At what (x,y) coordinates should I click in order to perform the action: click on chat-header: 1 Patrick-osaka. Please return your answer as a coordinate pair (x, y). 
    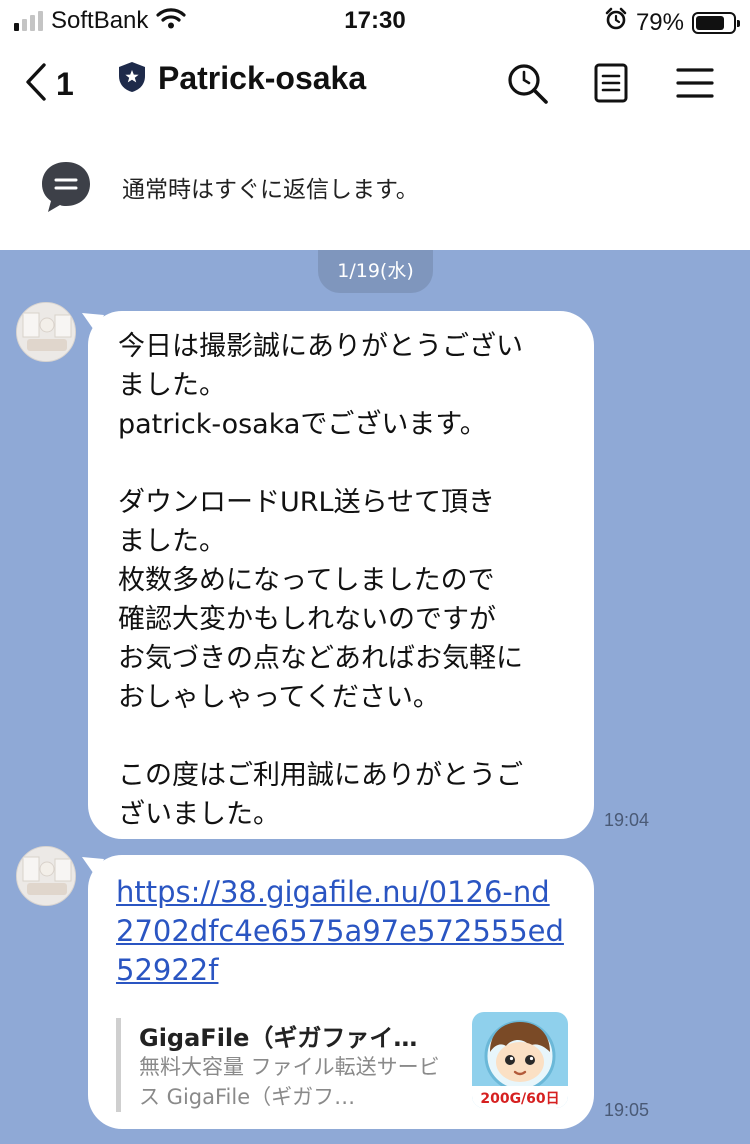
    Looking at the image, I should click on (375, 85).